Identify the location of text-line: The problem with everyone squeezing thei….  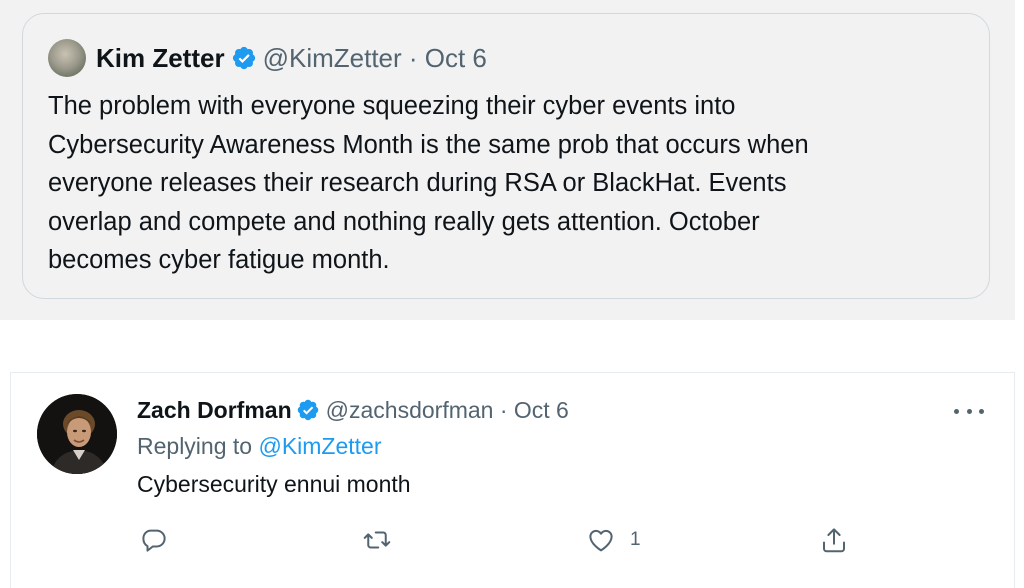
(392, 106).